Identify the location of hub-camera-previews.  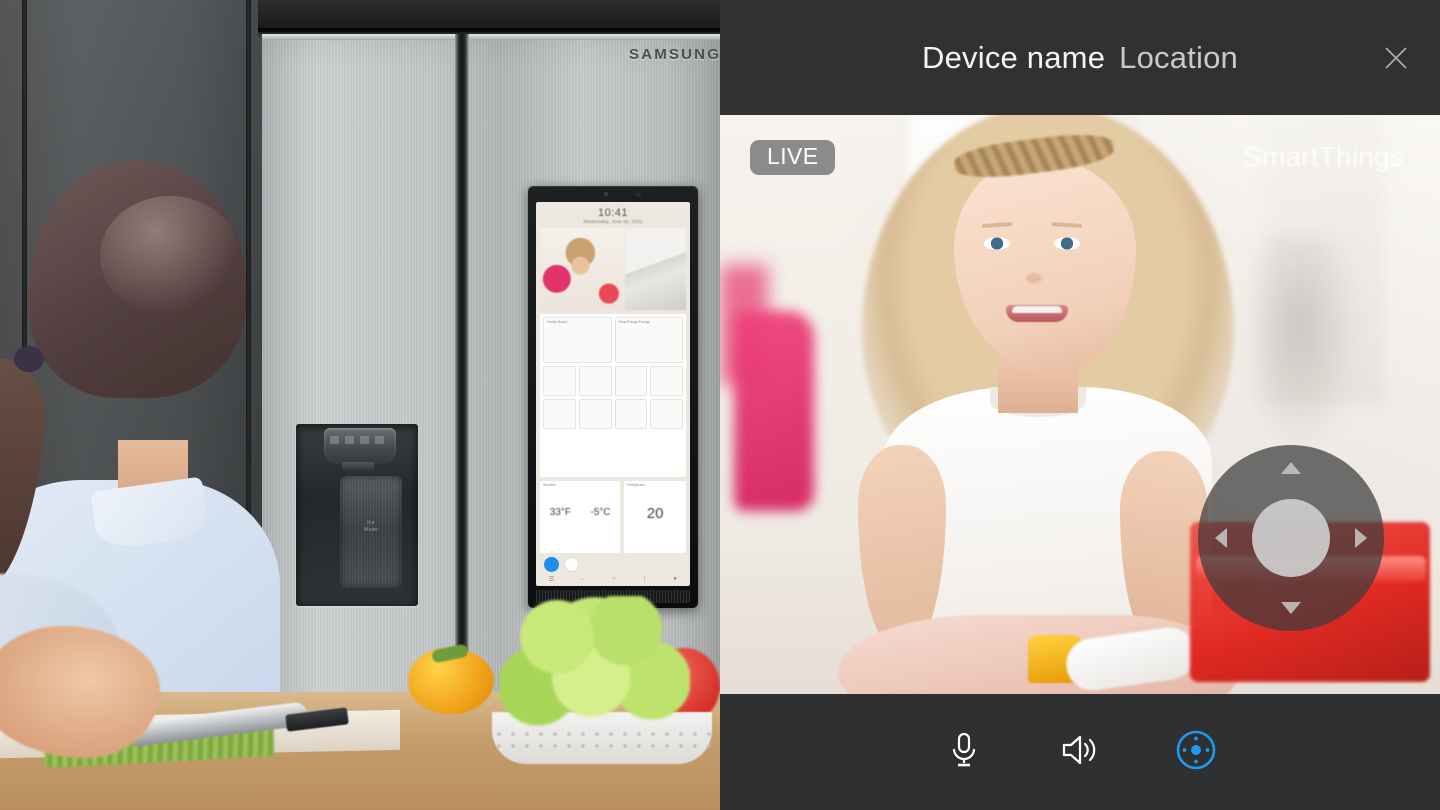
(613, 269).